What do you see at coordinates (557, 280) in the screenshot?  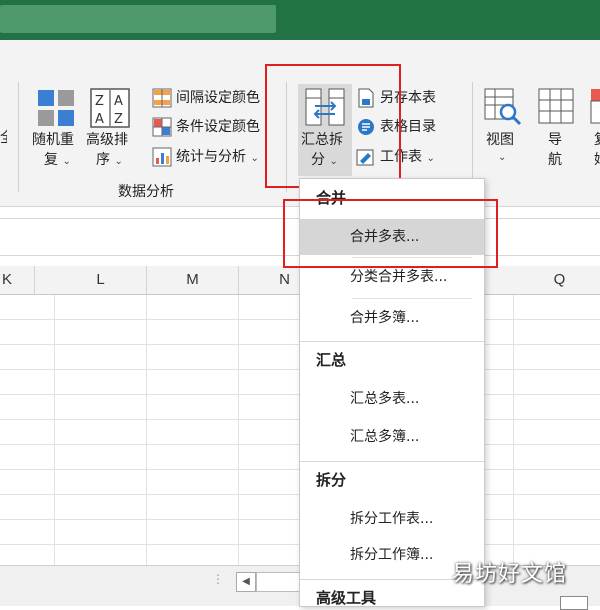 I see `column-header-q: Q` at bounding box center [557, 280].